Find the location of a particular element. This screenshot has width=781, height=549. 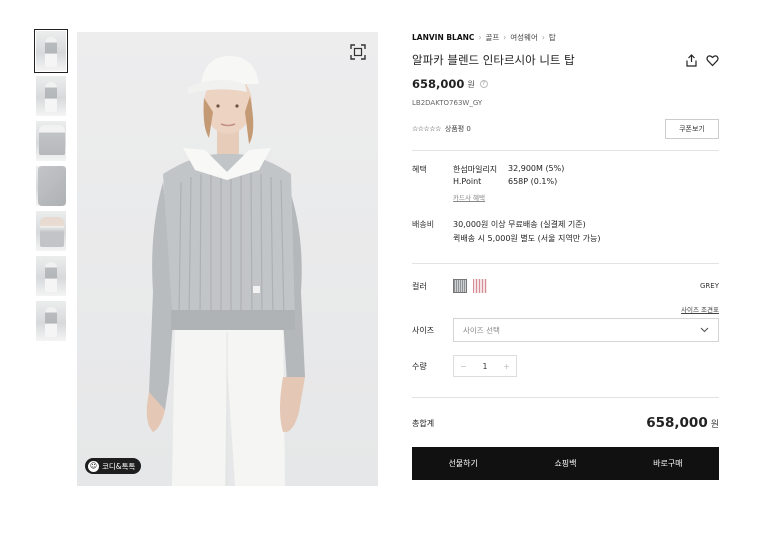

person-icon: ☺ is located at coordinates (93, 466).